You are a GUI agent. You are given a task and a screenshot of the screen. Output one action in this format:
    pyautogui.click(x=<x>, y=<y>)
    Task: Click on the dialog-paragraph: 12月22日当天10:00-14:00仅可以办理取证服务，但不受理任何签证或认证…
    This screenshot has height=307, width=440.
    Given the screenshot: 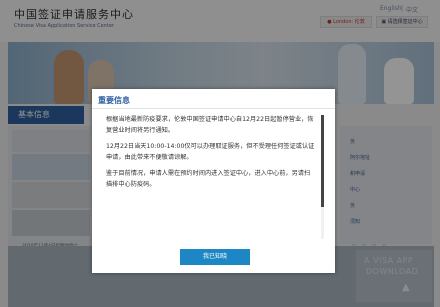 What is the action you would take?
    pyautogui.click(x=210, y=152)
    